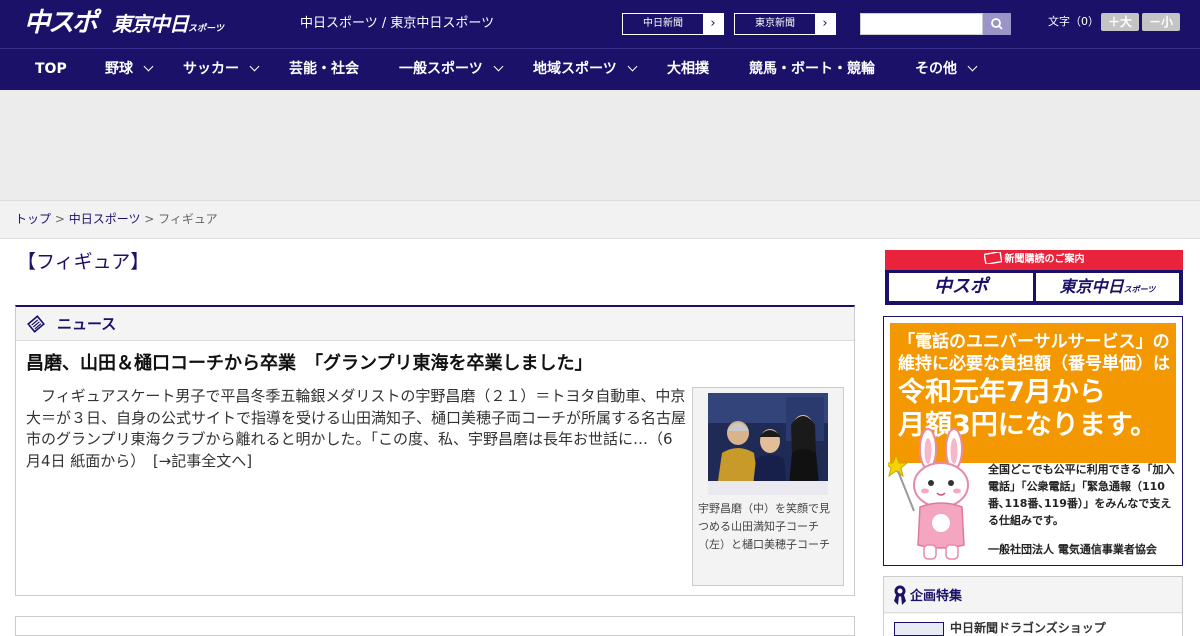 This screenshot has height=636, width=1200. Describe the element at coordinates (1002, 392) in the screenshot. I see `universal-ad-headline1: 令和元年7月から` at that location.